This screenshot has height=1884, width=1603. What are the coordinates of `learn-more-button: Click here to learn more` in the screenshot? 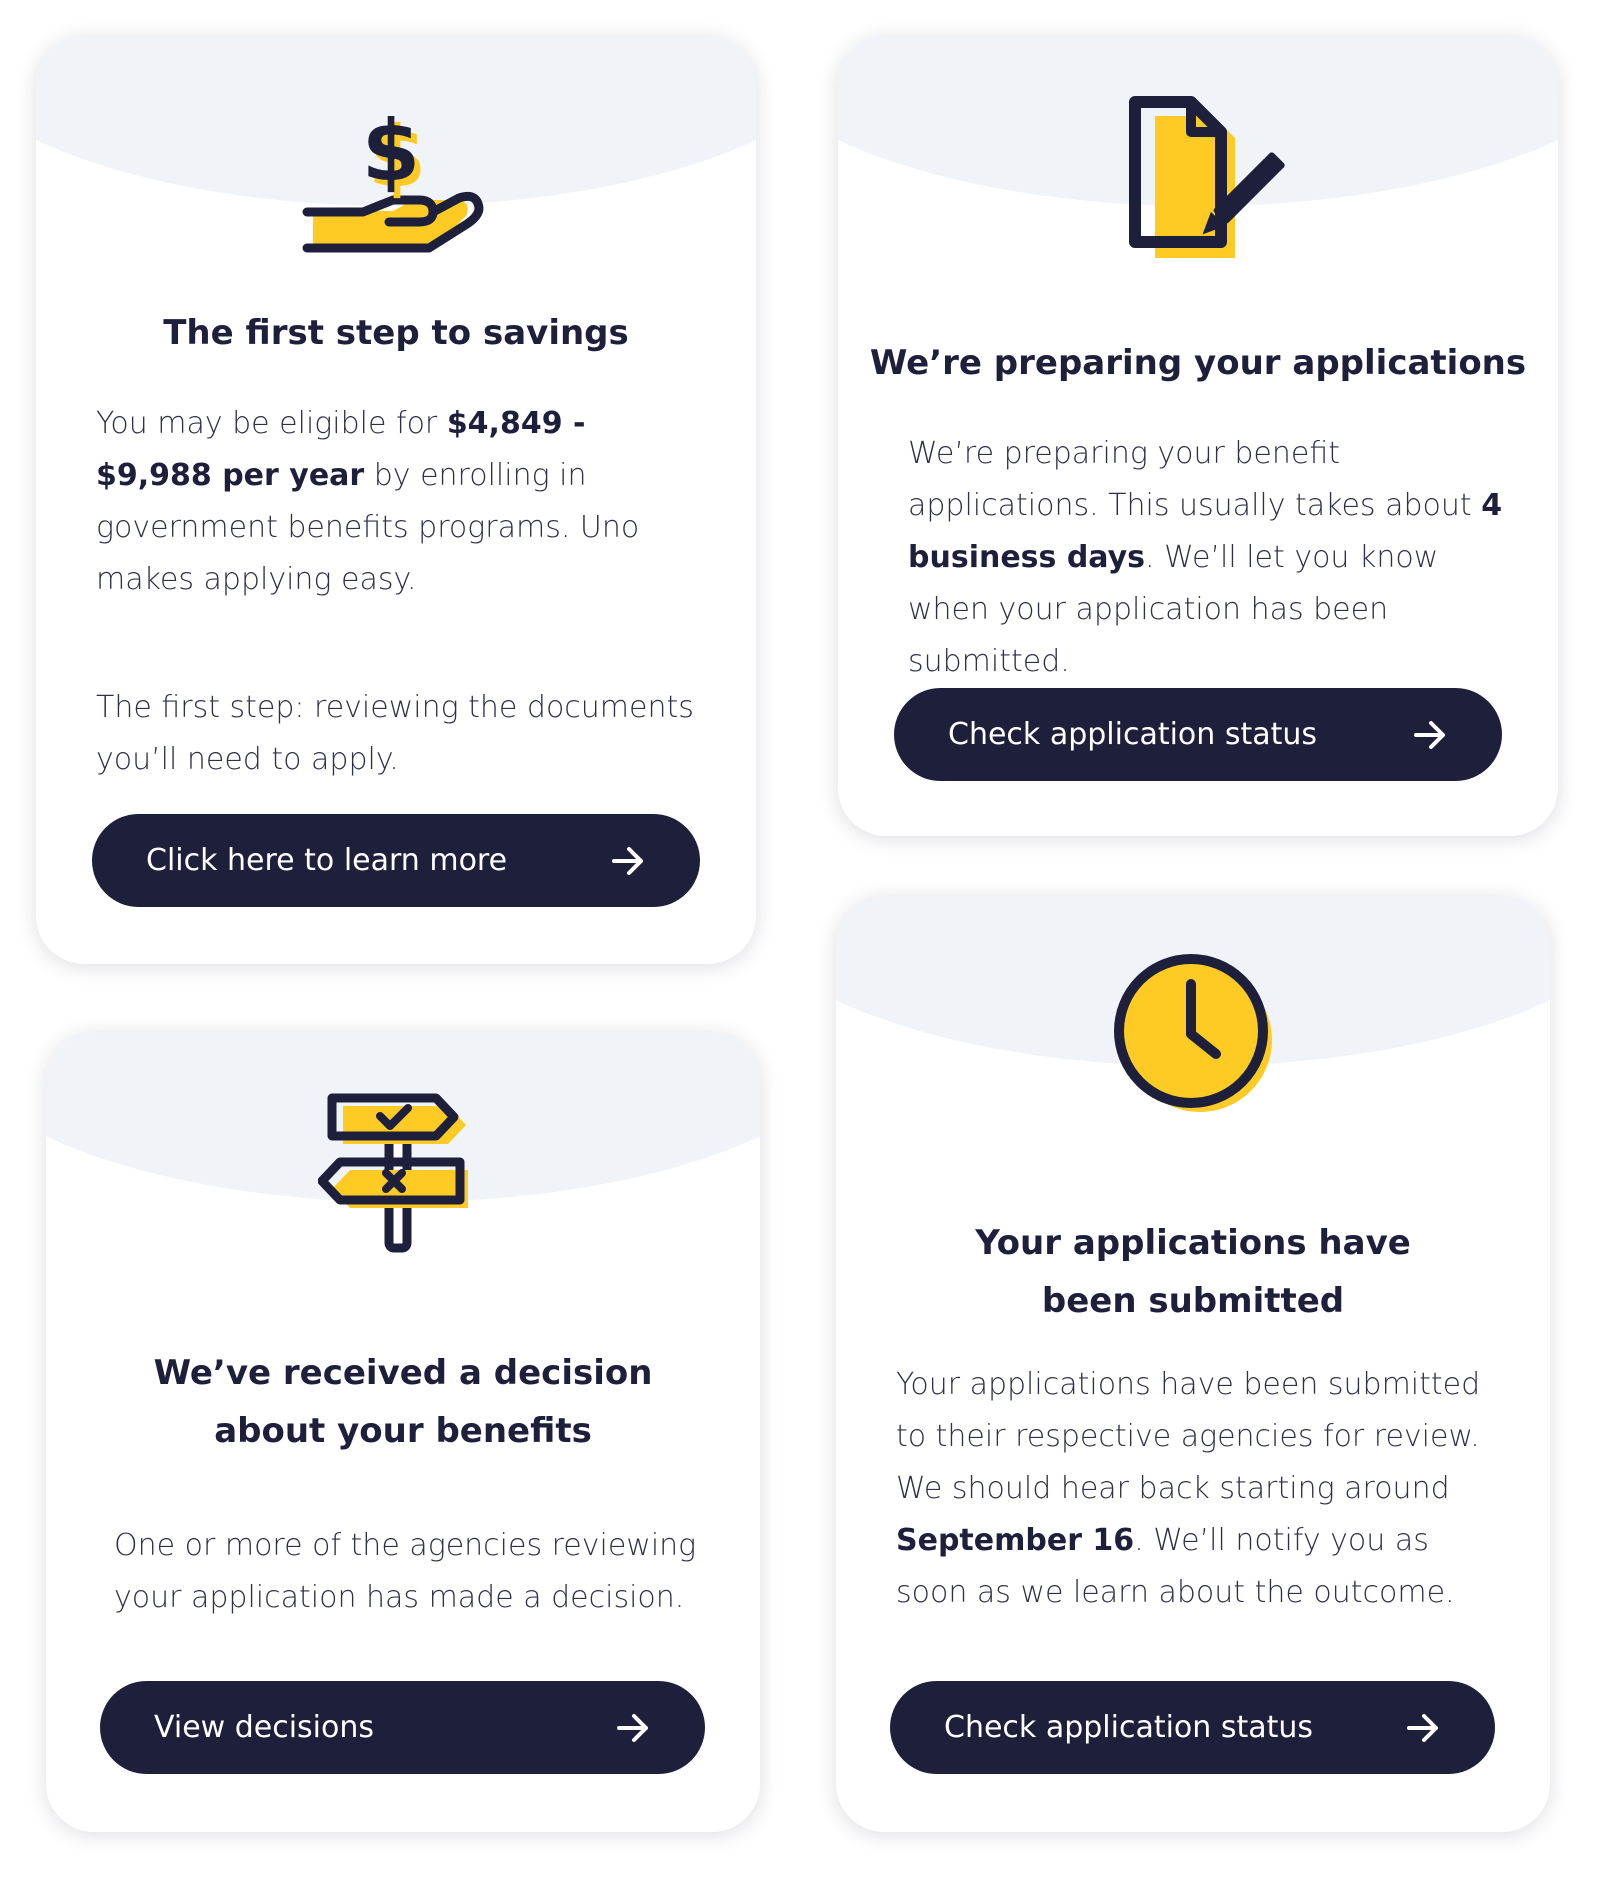 It's located at (396, 860).